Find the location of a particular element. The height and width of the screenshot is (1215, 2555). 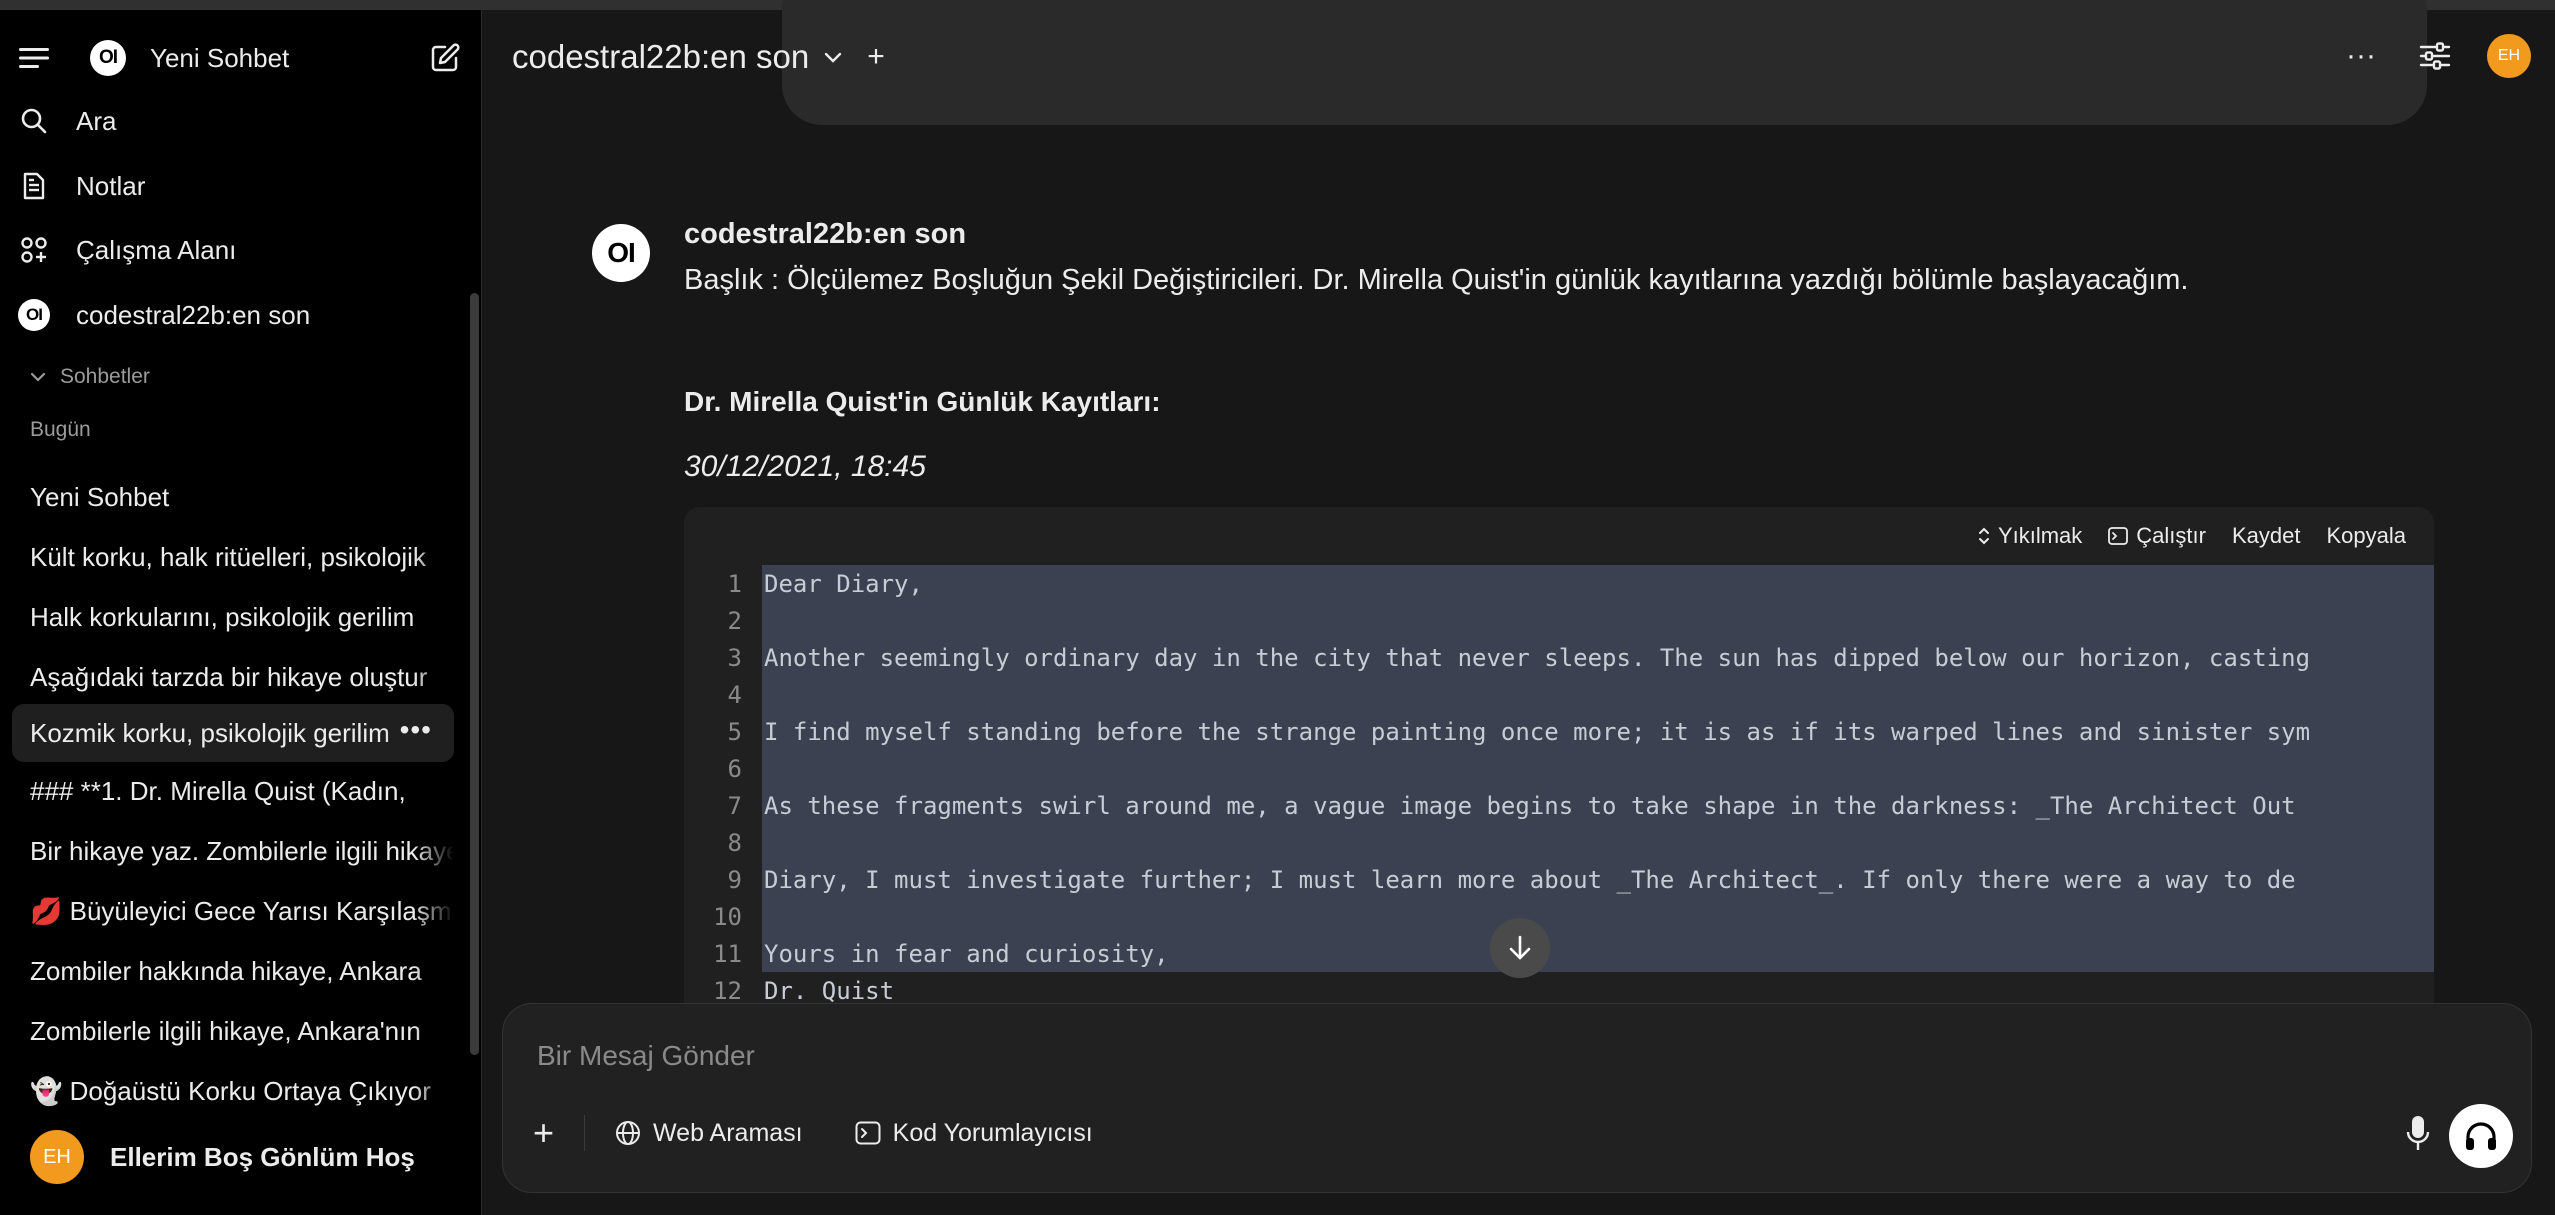

sidebar-item-model: OI codestral22b:en son is located at coordinates (239, 315).